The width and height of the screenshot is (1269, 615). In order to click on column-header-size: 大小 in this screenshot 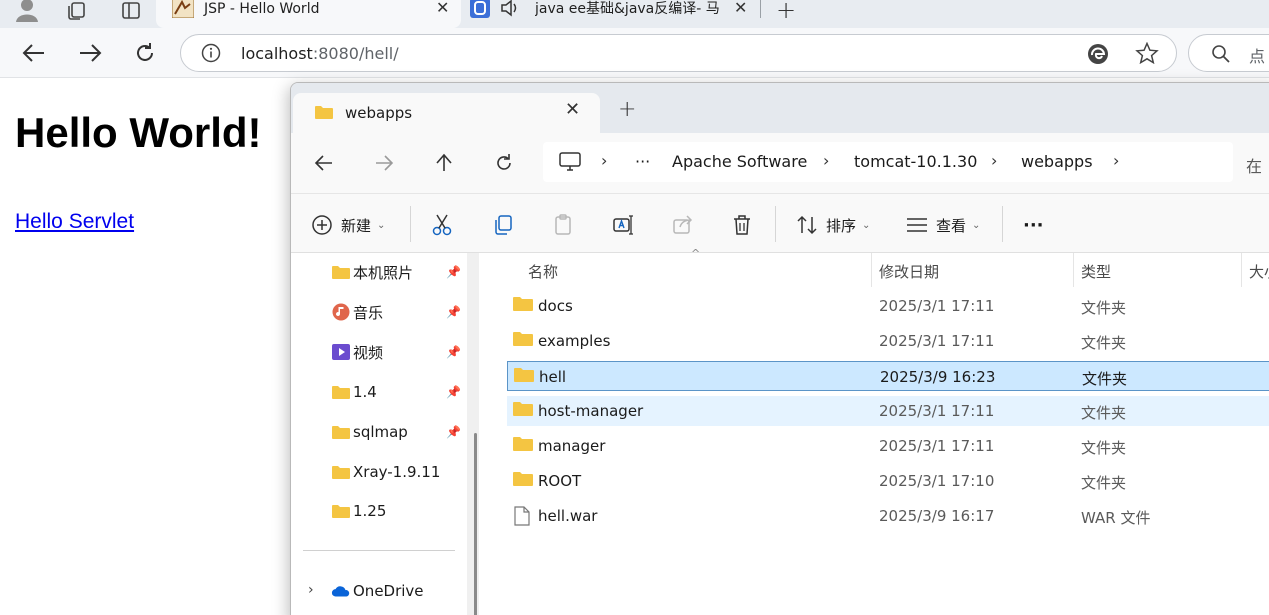, I will do `click(1259, 271)`.